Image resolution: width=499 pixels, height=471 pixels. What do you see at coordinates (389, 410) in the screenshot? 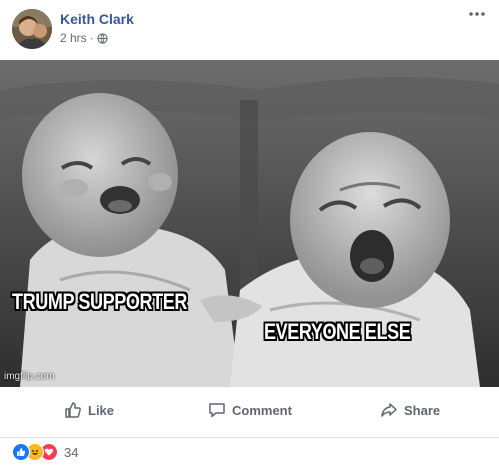
I see `share-icon` at bounding box center [389, 410].